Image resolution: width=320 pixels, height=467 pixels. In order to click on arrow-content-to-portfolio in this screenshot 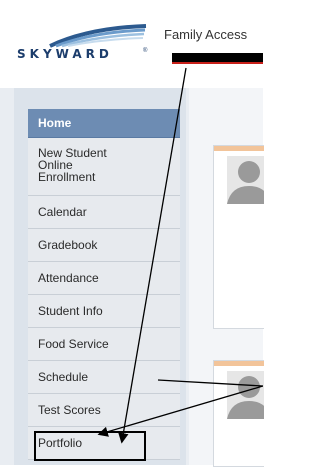, I will do `click(180, 411)`.